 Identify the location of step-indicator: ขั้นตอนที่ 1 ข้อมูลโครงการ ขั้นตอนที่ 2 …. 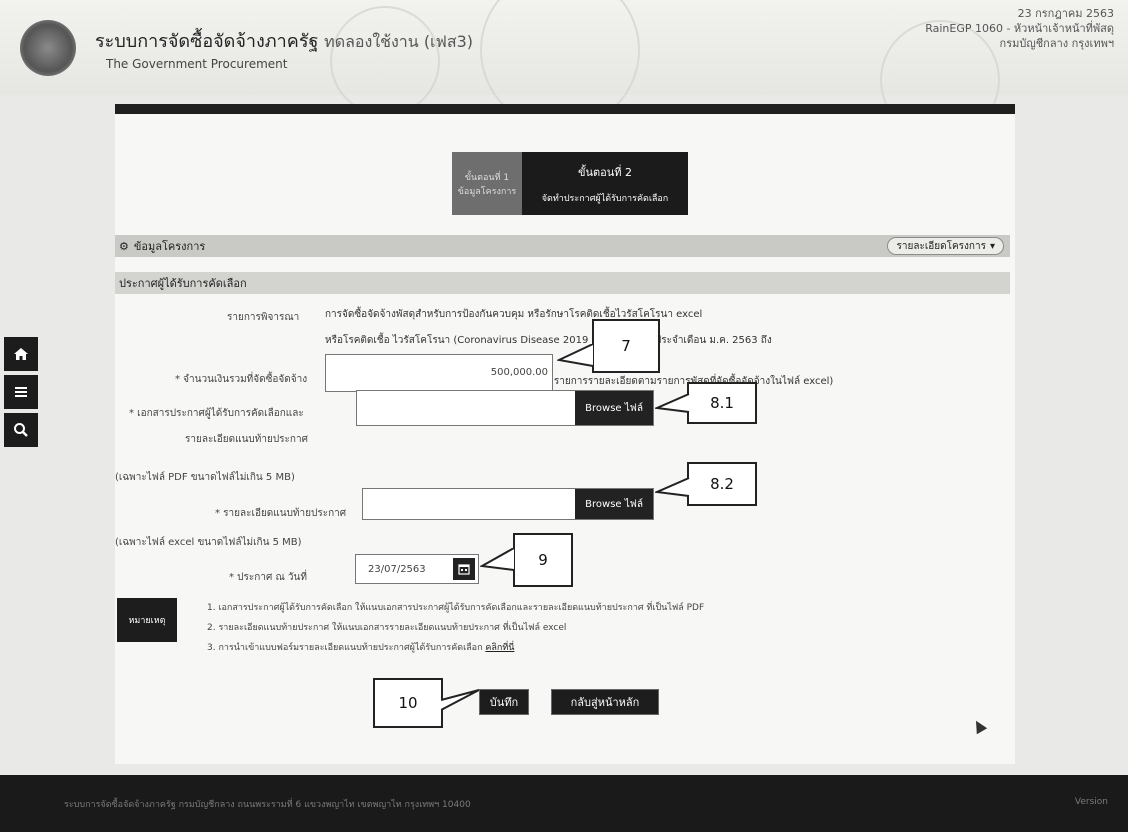
(570, 183).